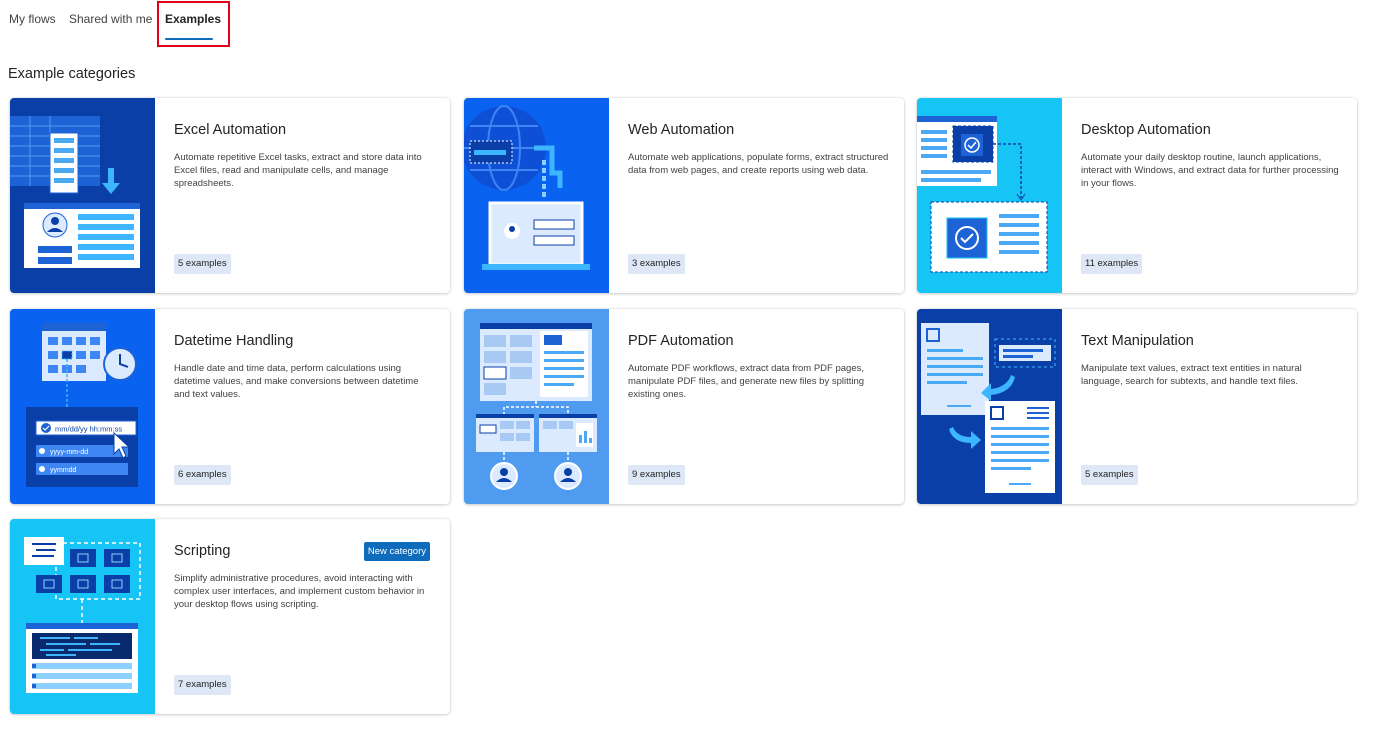  Describe the element at coordinates (69, 452) in the screenshot. I see `datetime-format-2: yyyy-mm-dd` at that location.